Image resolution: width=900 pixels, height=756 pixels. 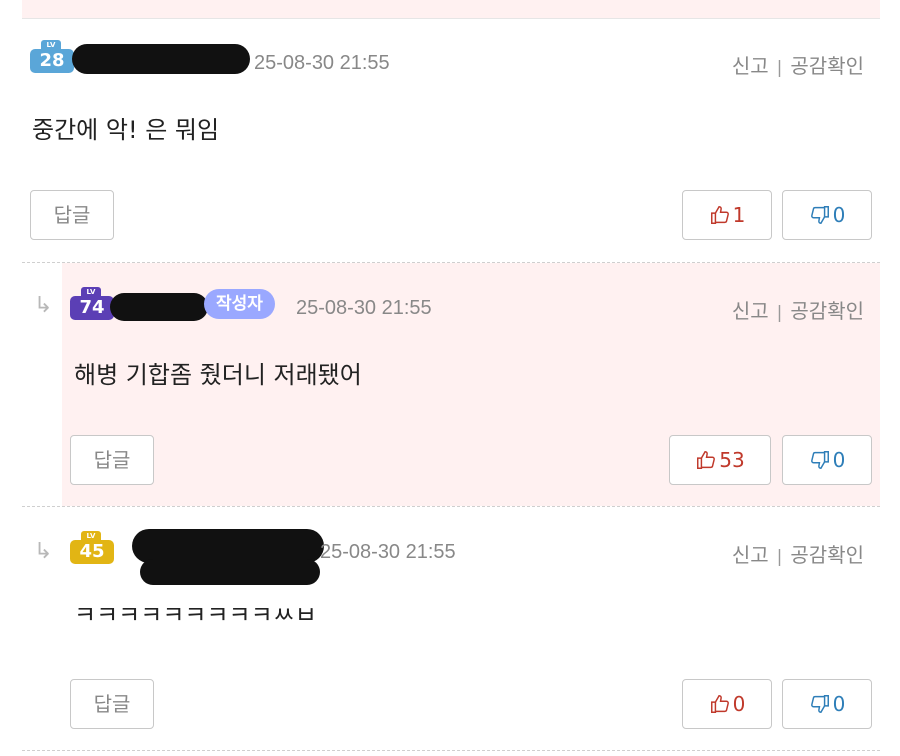 What do you see at coordinates (92, 552) in the screenshot?
I see `level-number: 45` at bounding box center [92, 552].